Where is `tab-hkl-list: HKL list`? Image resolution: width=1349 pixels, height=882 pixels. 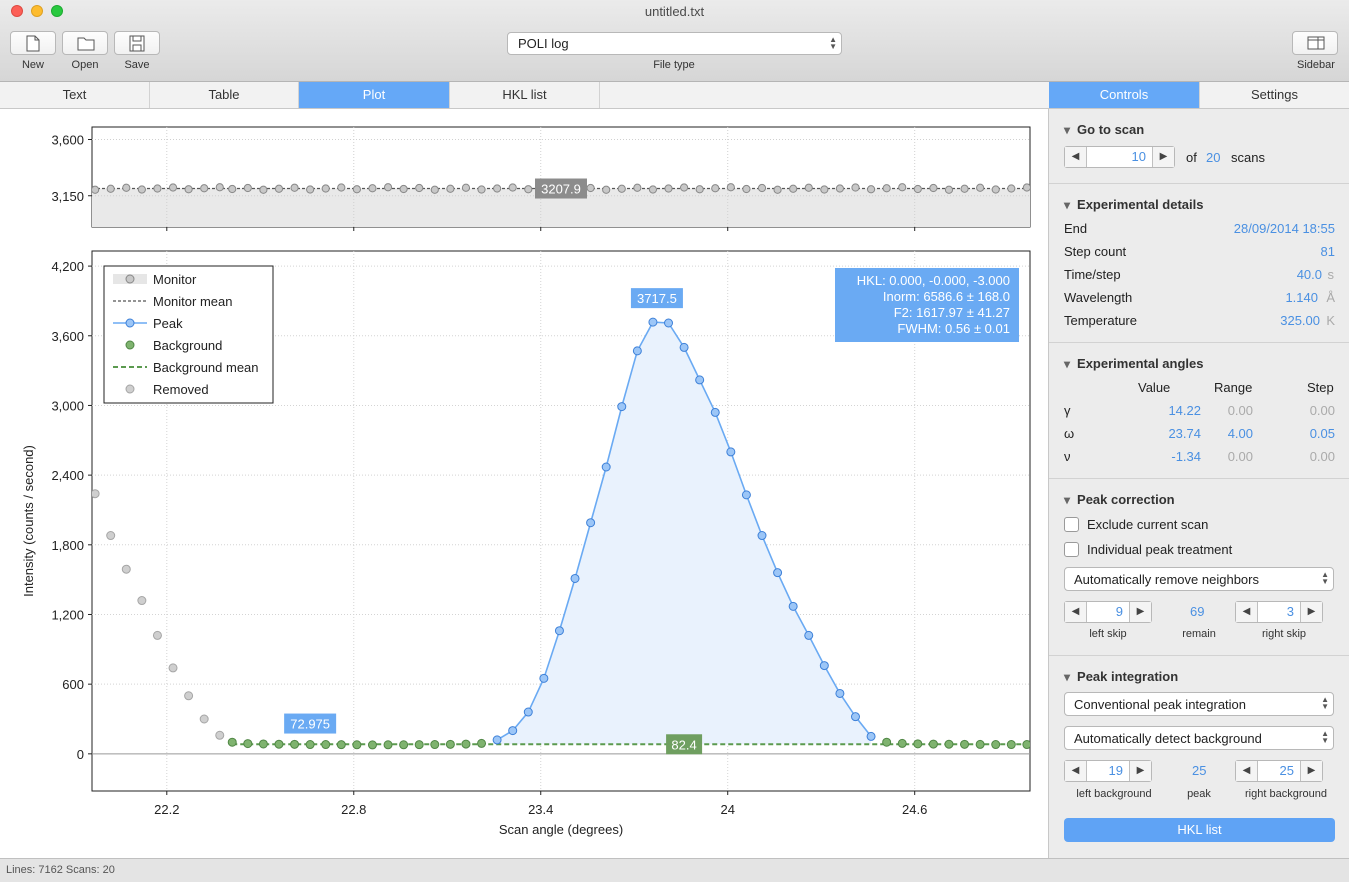 tab-hkl-list: HKL list is located at coordinates (525, 95).